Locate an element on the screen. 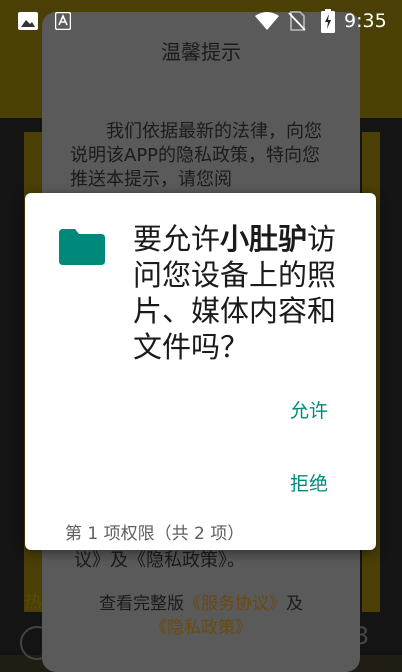  tips-paragraph: 我们依据最新的法律，向您说明该APP的隐私政策，特向您推送本提示，请您阅 is located at coordinates (196, 155).